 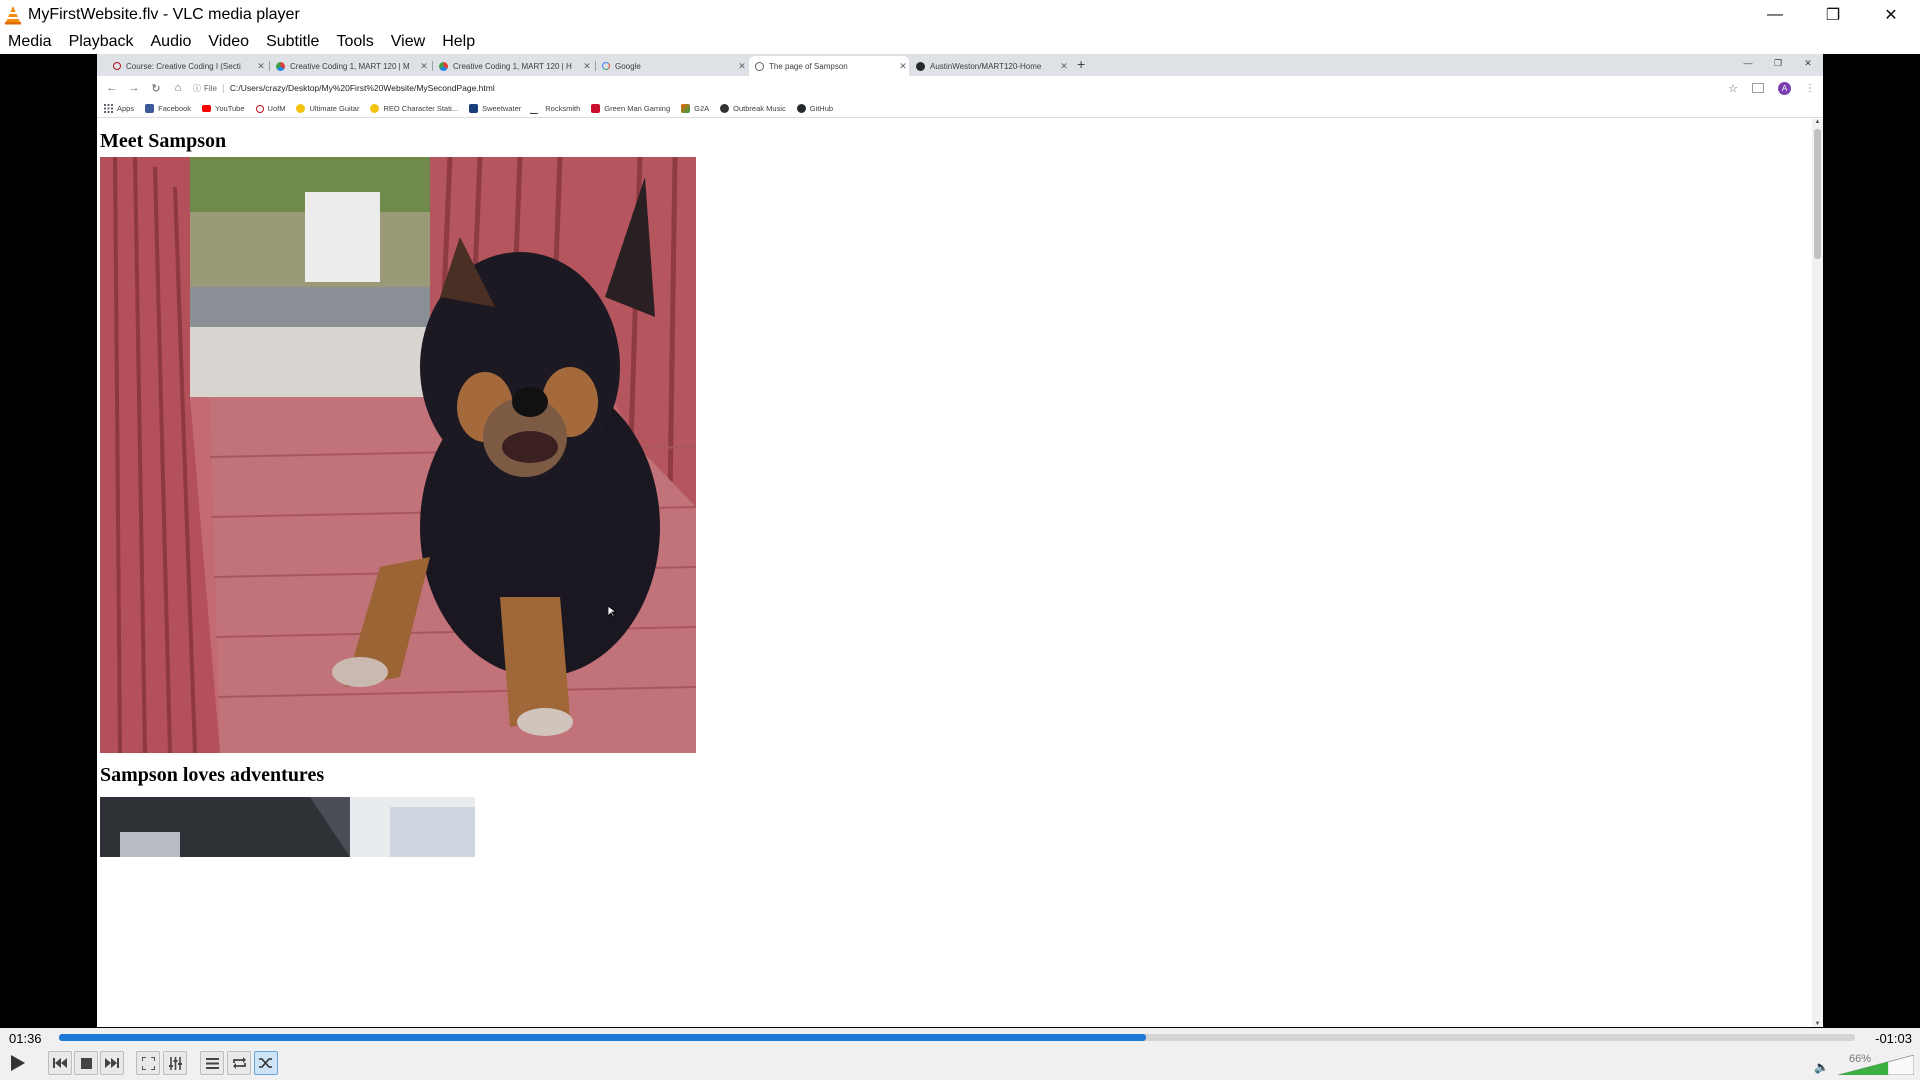 I want to click on seek-bar, so click(x=957, y=1037).